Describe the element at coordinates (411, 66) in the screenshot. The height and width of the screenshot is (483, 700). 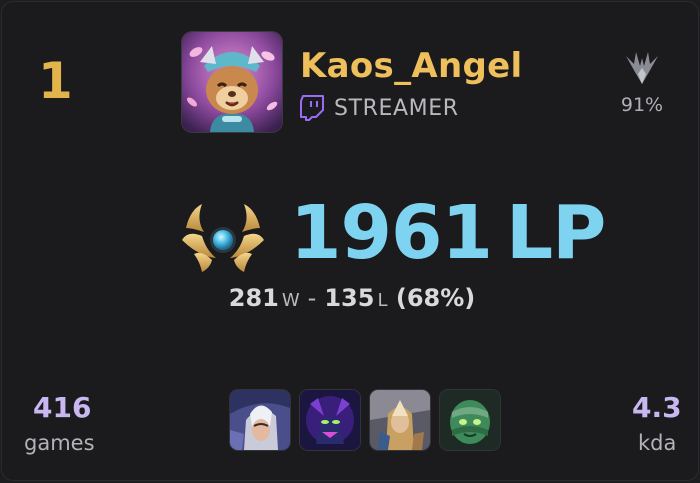
I see `player-name: Kaos_Angel` at that location.